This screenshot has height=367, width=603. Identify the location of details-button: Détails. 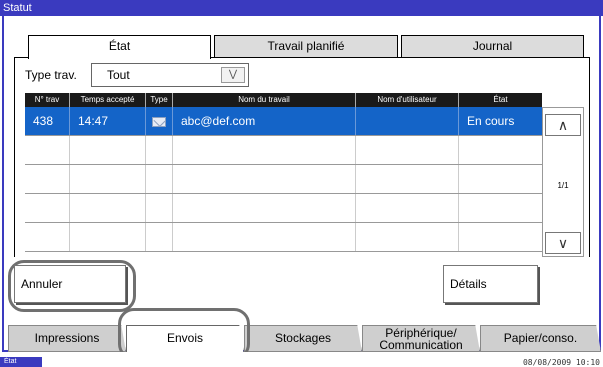
(490, 284).